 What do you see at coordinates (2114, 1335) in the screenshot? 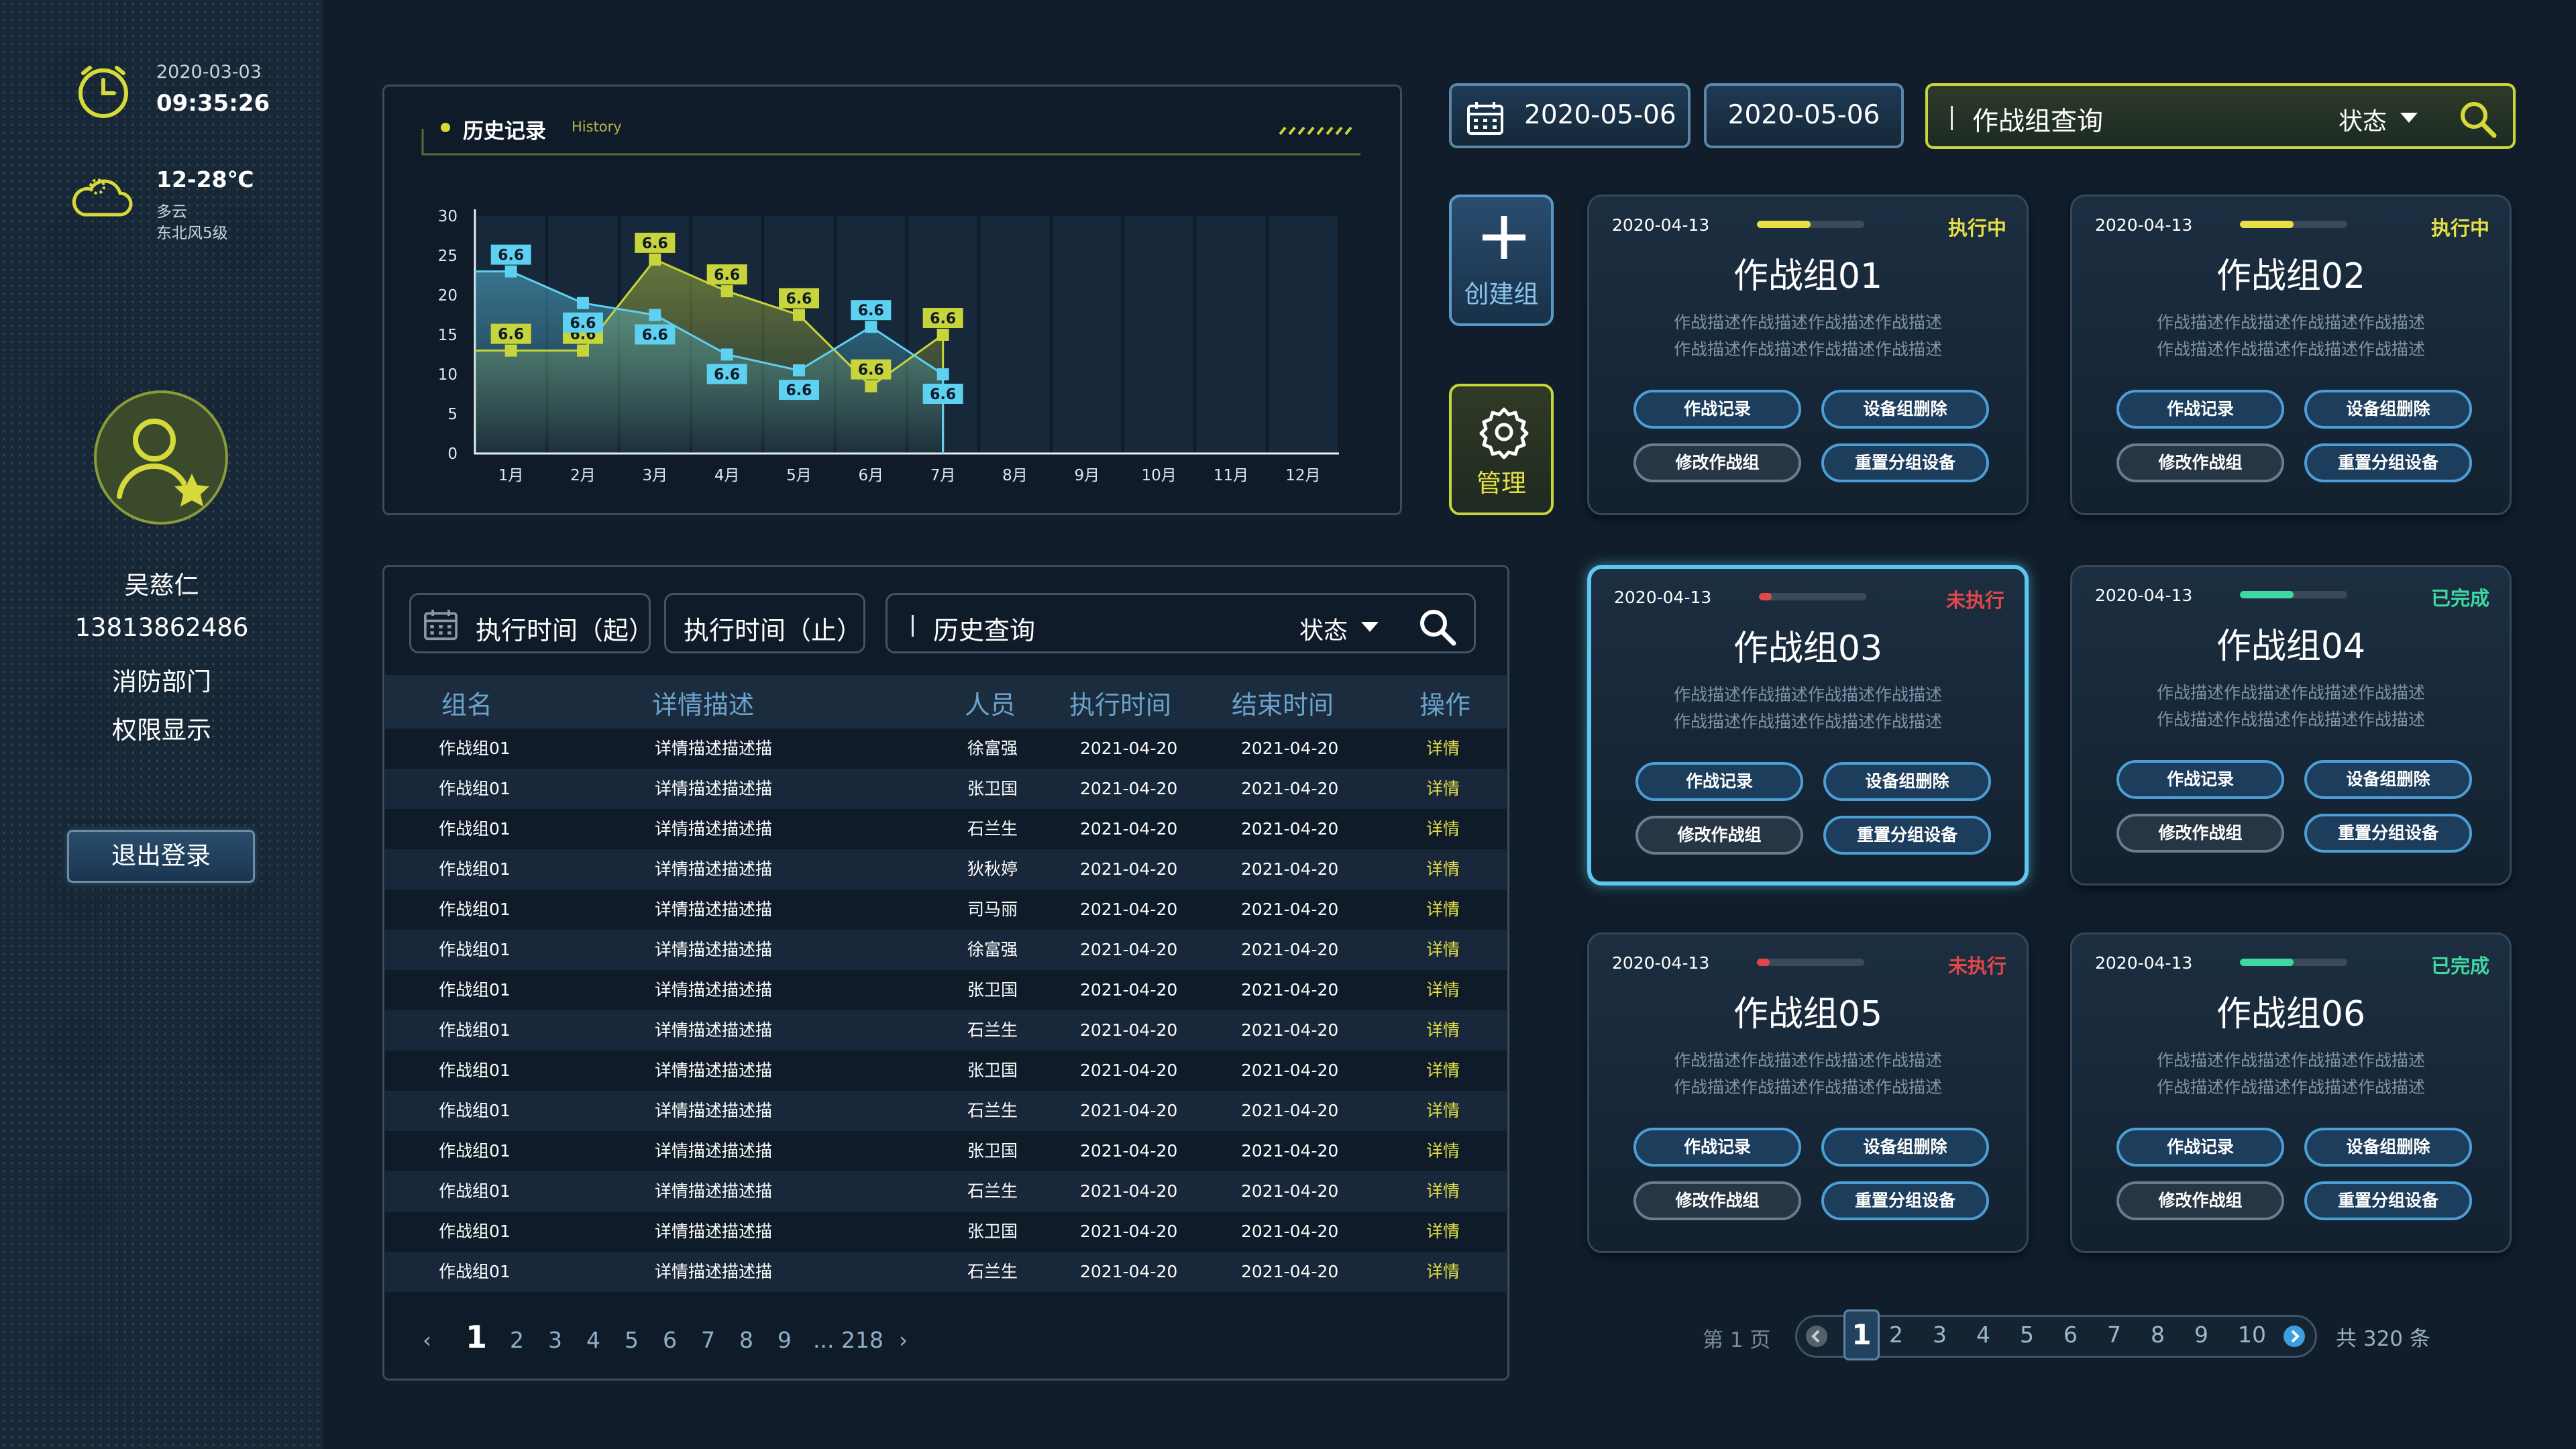
I see `card-page-number: 7` at bounding box center [2114, 1335].